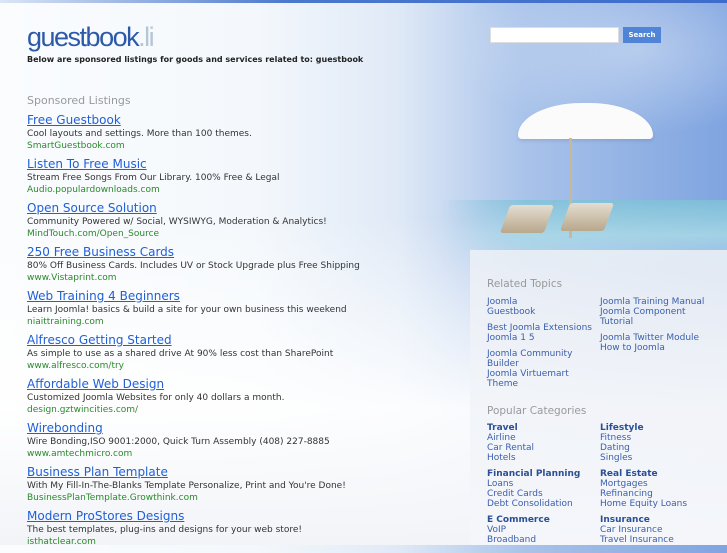 This screenshot has height=553, width=727. What do you see at coordinates (193, 516) in the screenshot?
I see `listing-title-link: Modern ProStores Designs` at bounding box center [193, 516].